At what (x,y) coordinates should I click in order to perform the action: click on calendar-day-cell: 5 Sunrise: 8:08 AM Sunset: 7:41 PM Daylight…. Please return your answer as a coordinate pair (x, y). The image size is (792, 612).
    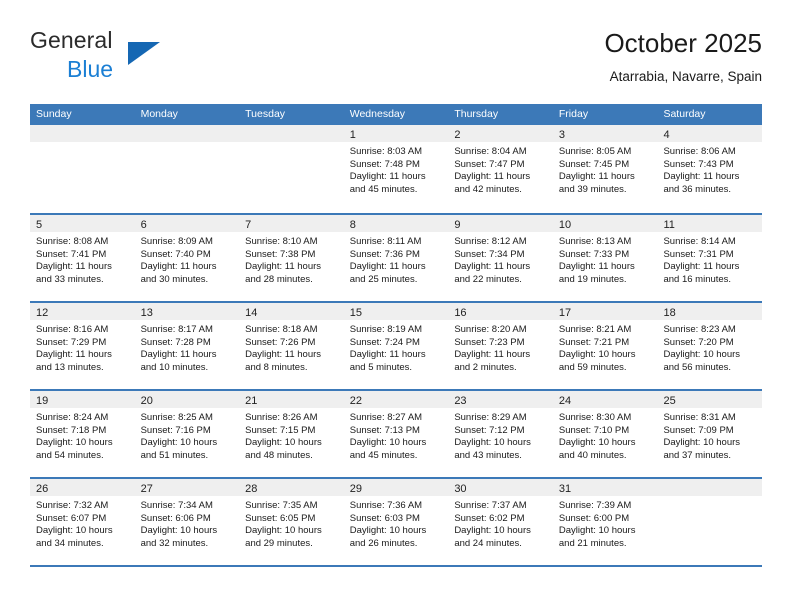
    Looking at the image, I should click on (82, 258).